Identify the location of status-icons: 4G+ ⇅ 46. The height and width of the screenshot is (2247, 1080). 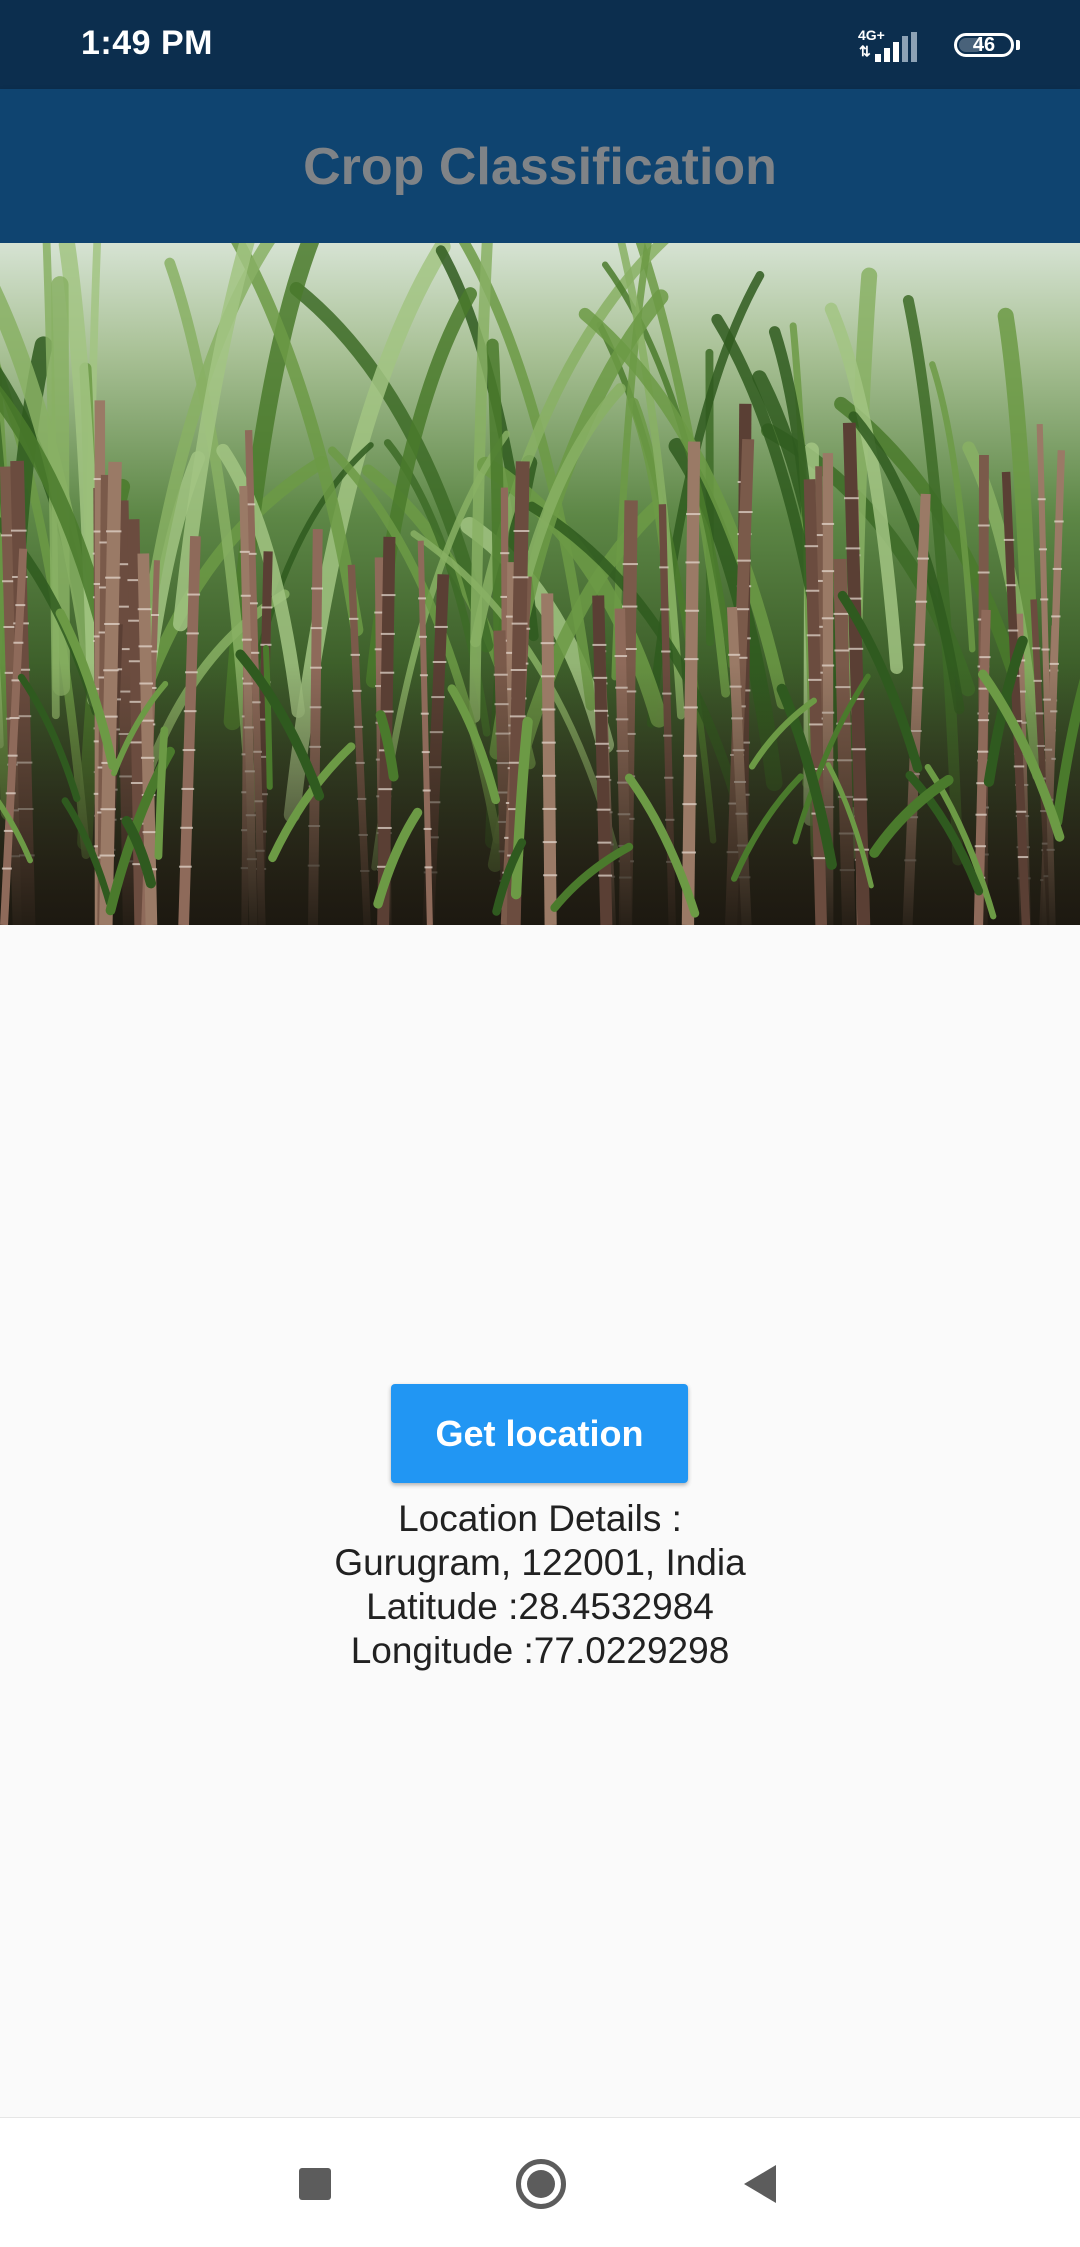
(930, 44).